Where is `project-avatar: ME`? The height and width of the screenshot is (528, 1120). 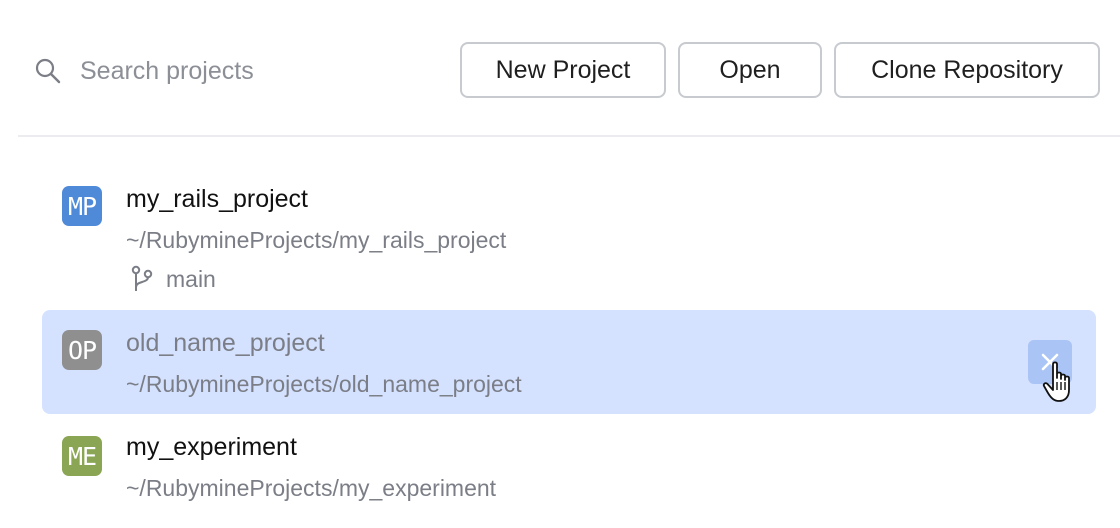
project-avatar: ME is located at coordinates (82, 456).